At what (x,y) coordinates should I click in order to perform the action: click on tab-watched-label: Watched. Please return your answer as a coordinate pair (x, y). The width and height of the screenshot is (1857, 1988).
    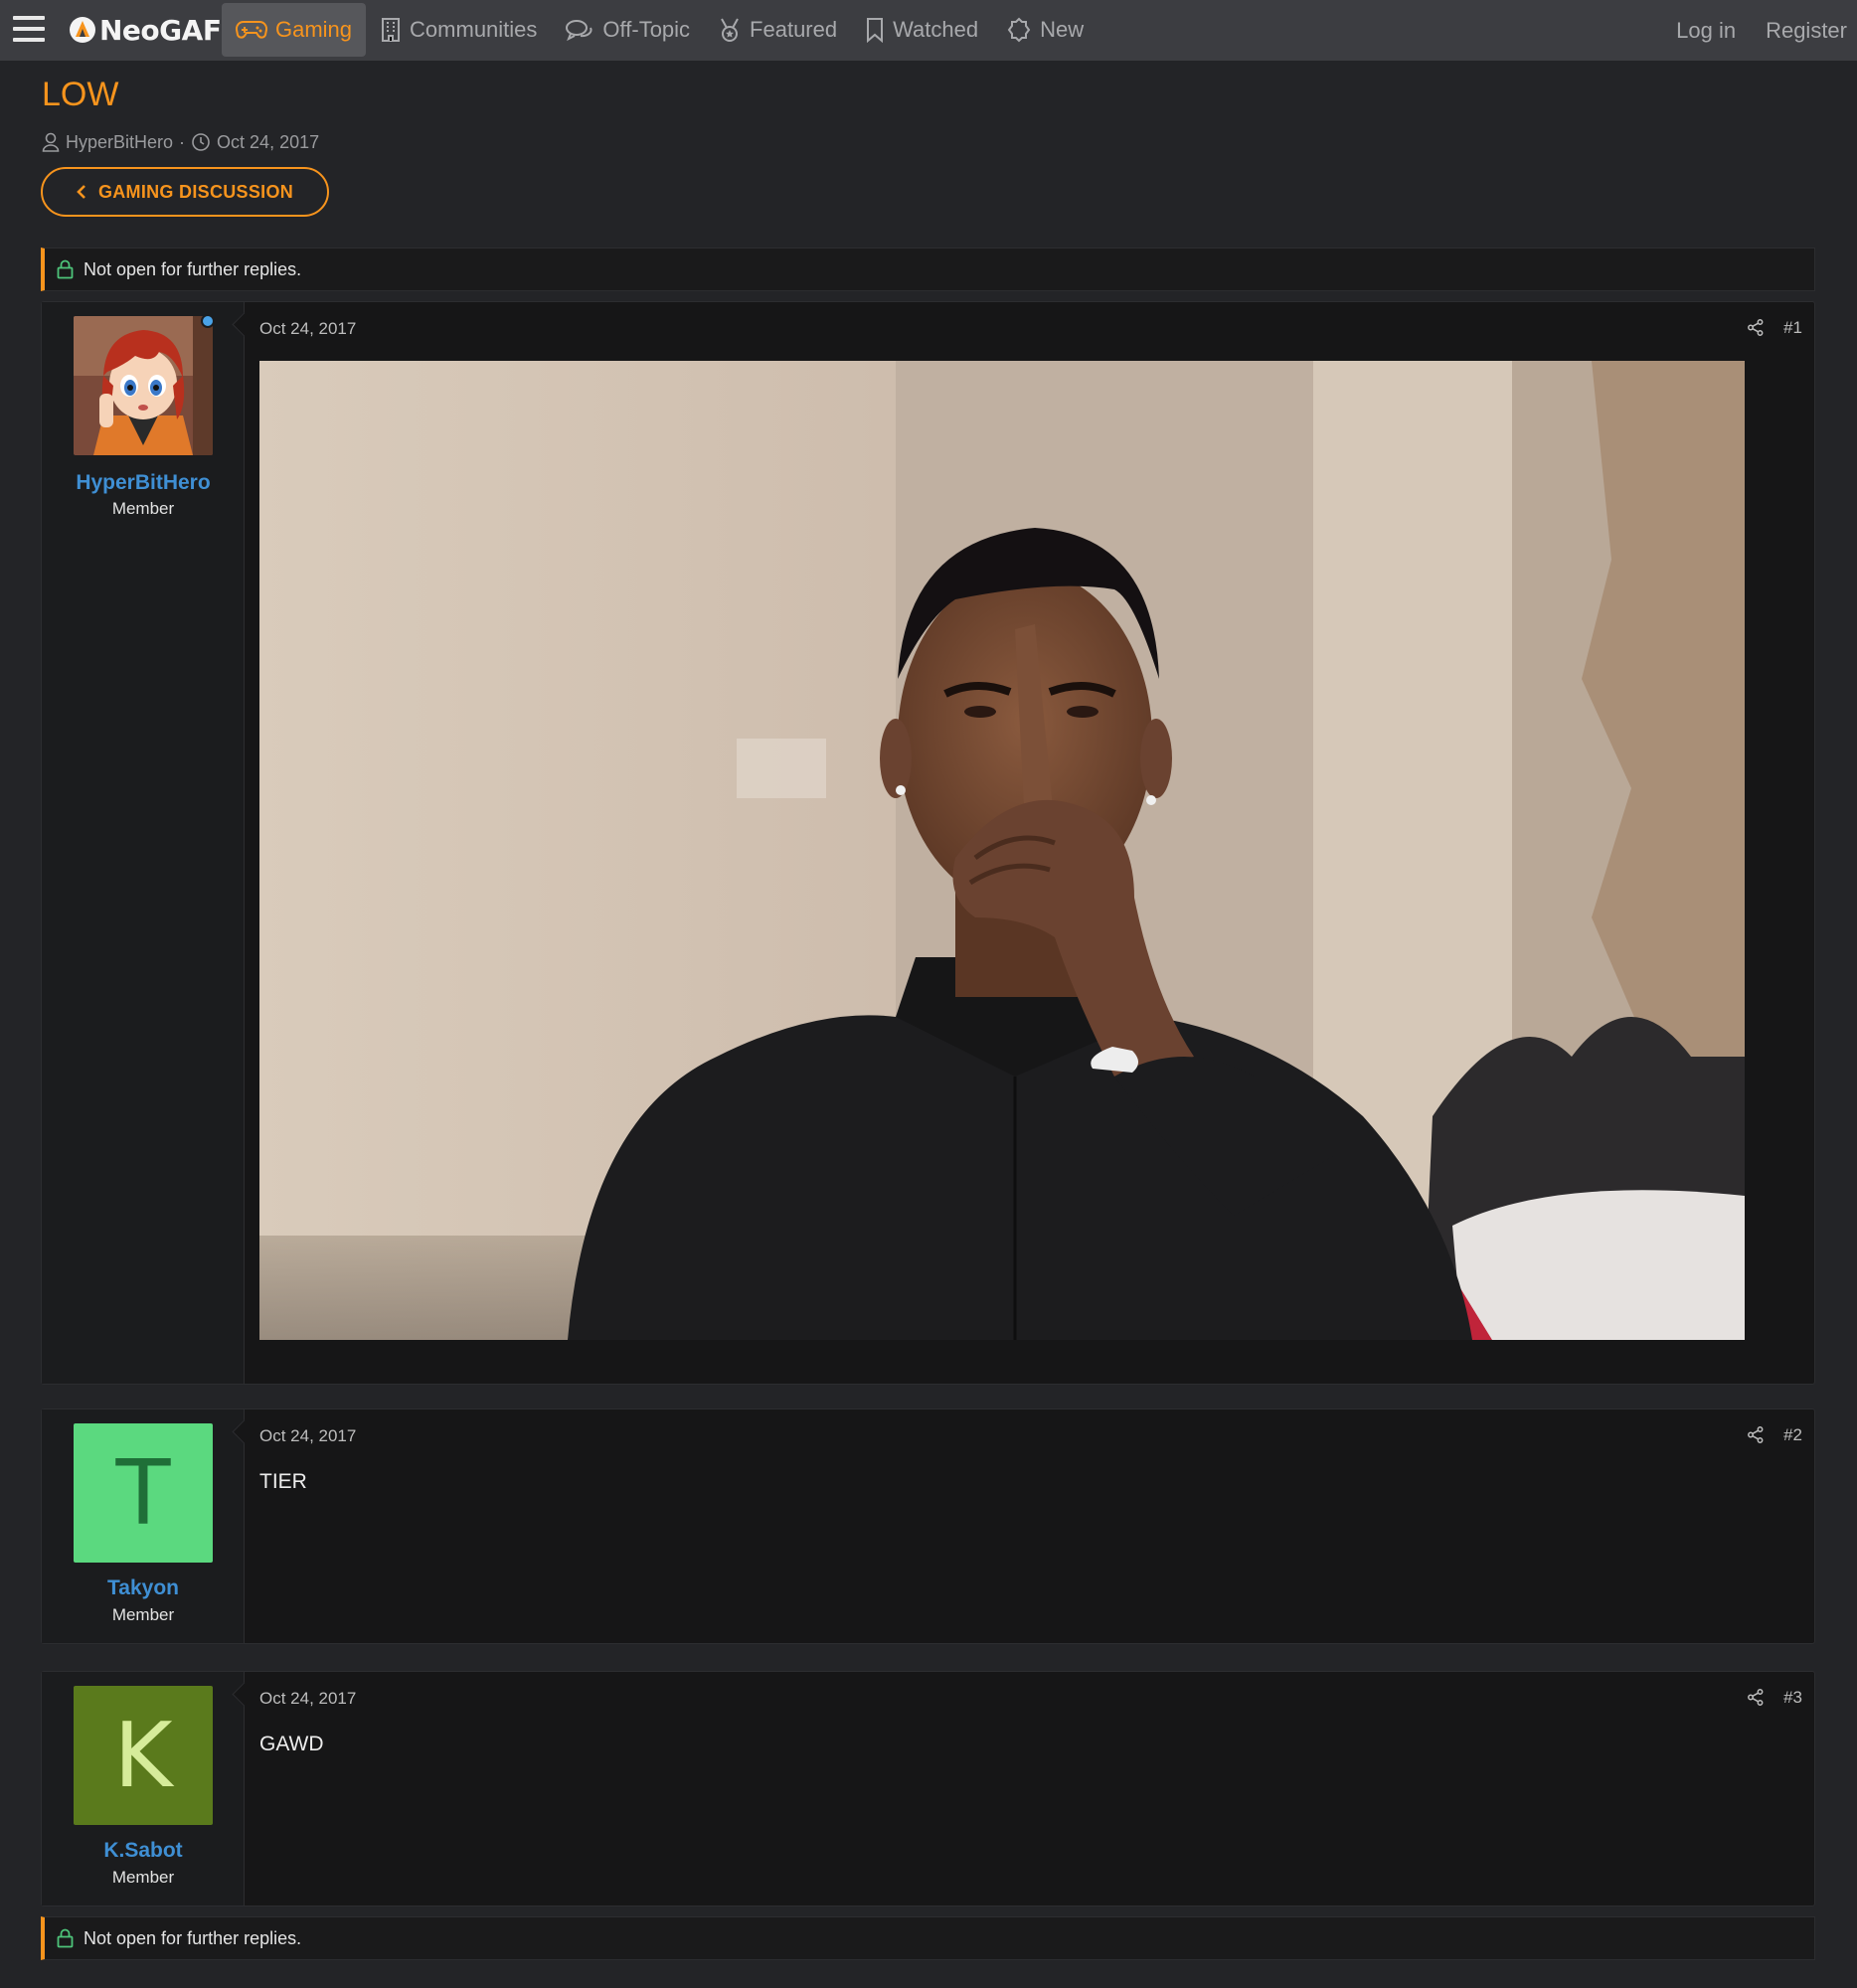
    Looking at the image, I should click on (936, 29).